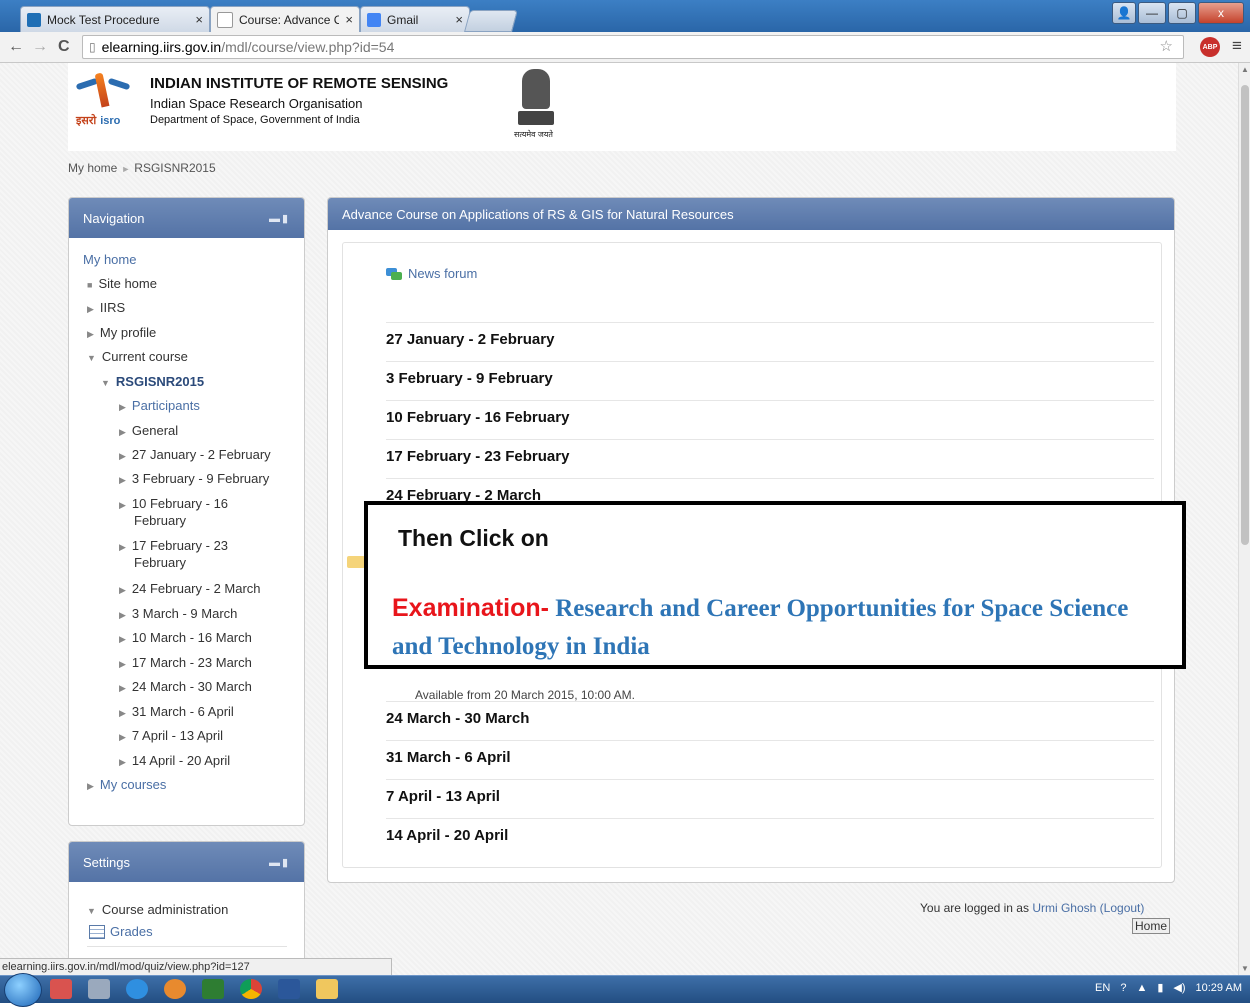 The image size is (1250, 1007). I want to click on nav-course-administration: ▼ Course administration, so click(157, 909).